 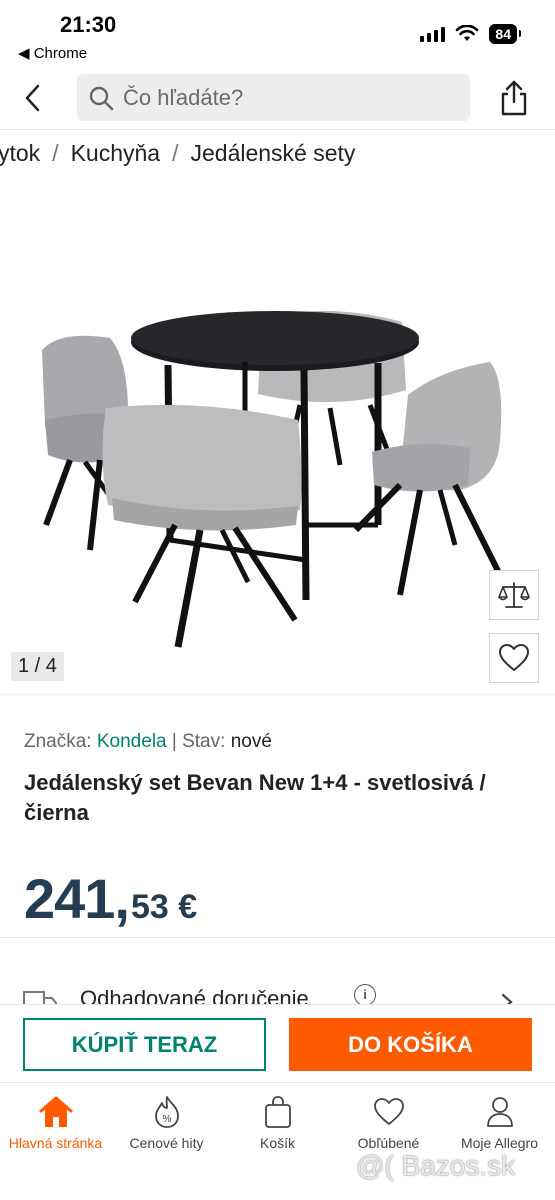 I want to click on nav-favorites: Obľúbené, so click(x=388, y=1122).